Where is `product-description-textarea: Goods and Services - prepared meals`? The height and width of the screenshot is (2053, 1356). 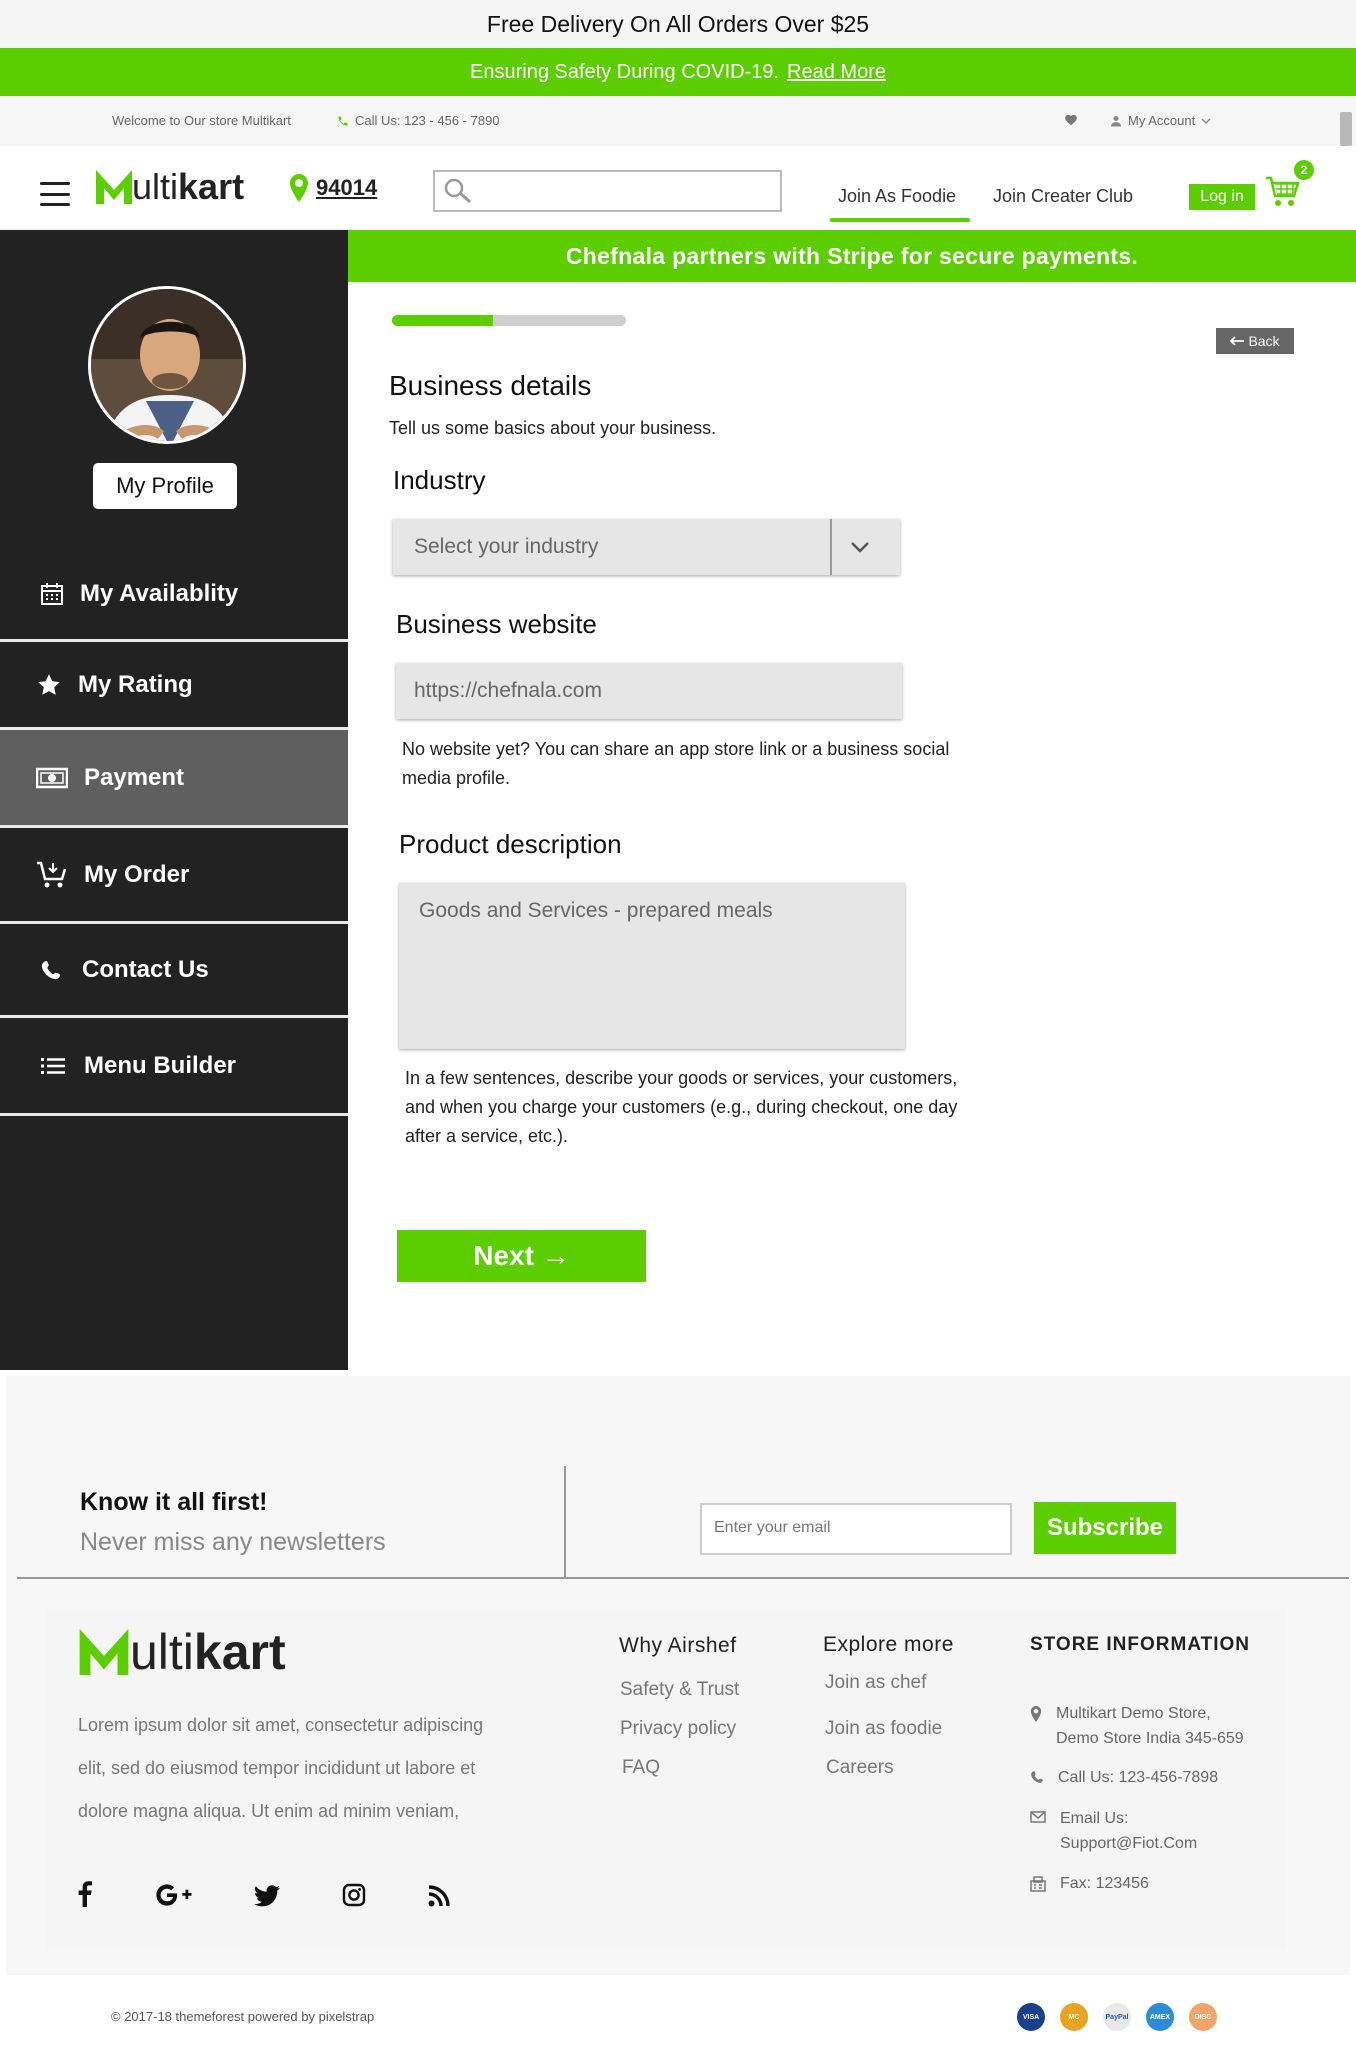
product-description-textarea: Goods and Services - prepared meals is located at coordinates (652, 966).